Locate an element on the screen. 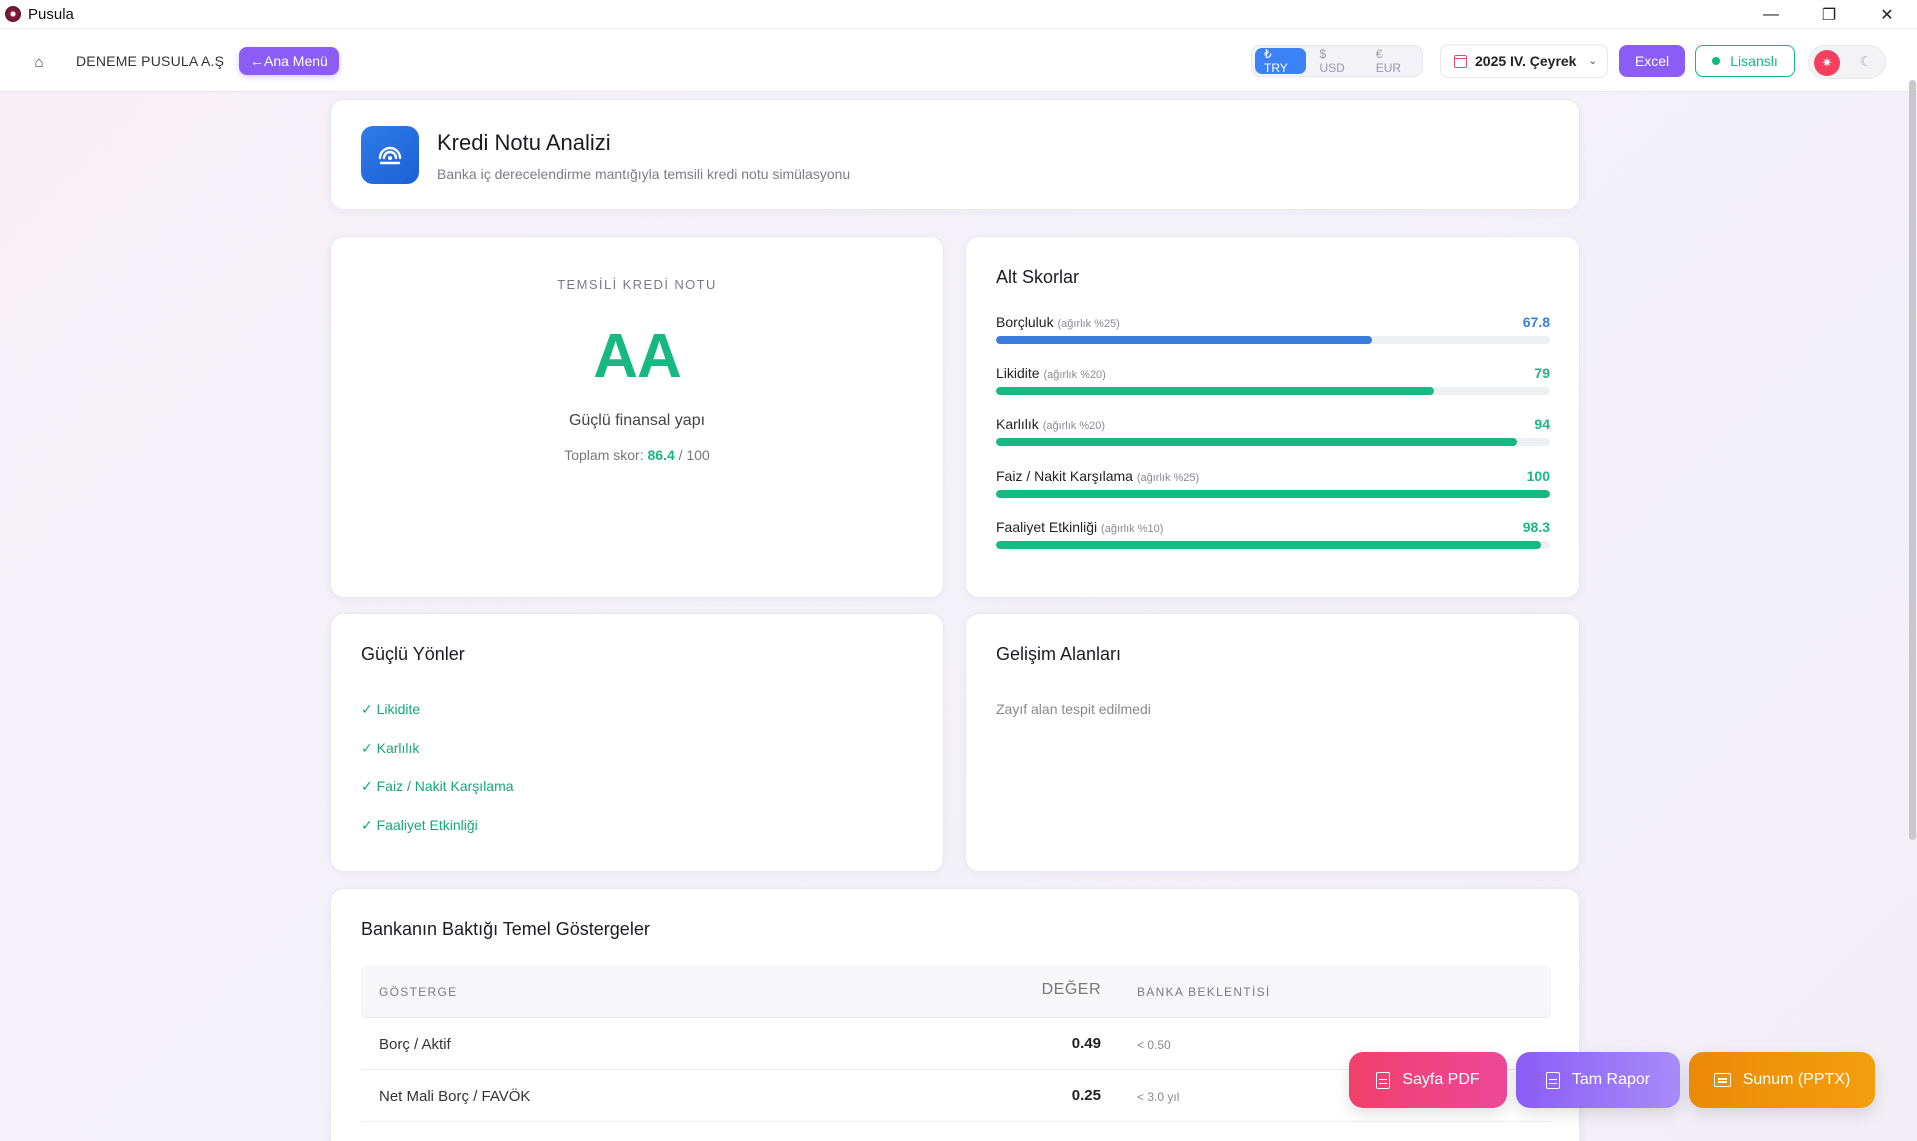  theme-toggle: ✷ ☾ is located at coordinates (1847, 62).